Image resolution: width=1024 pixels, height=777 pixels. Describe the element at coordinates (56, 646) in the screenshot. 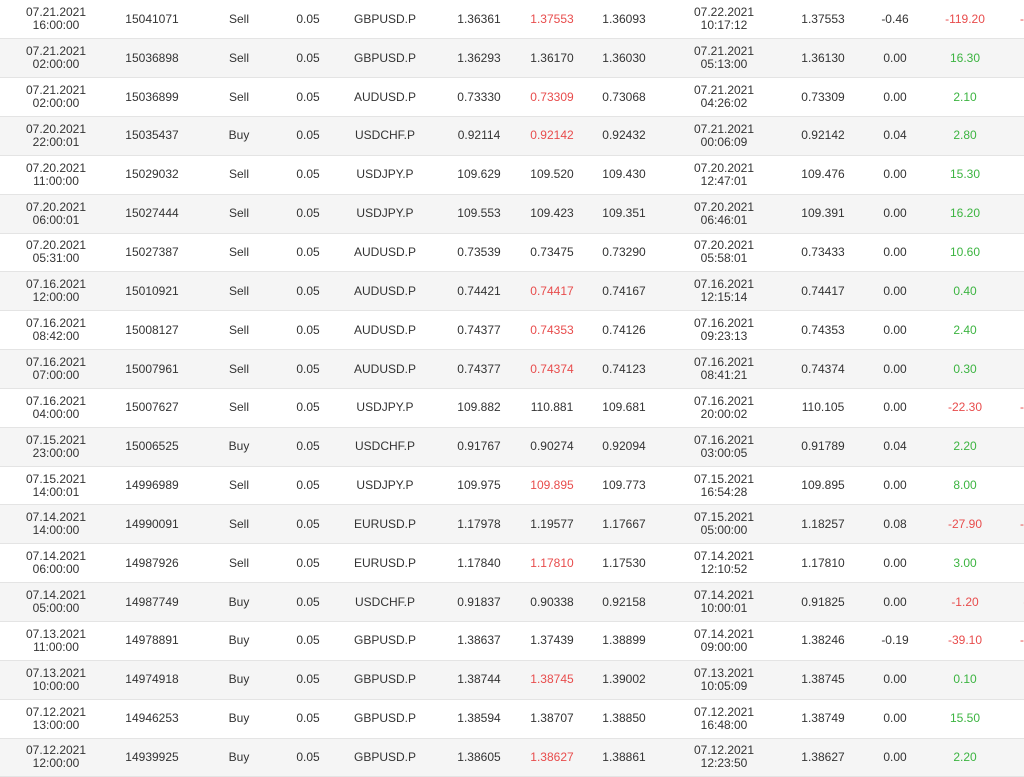

I see `time-text: 11:00:00` at that location.